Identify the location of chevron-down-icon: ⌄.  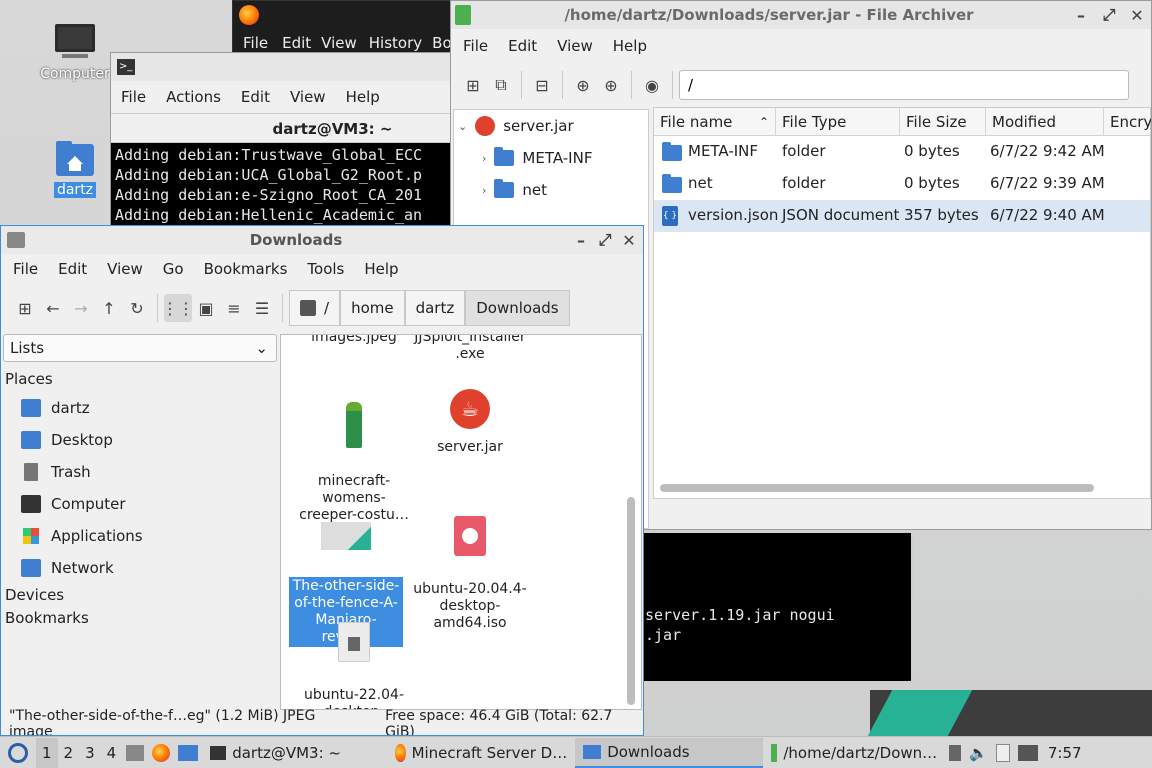
(462, 126).